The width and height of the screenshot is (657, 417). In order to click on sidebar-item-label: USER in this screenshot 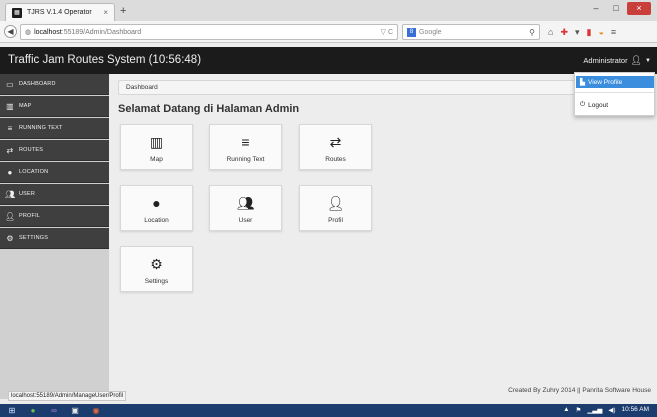, I will do `click(27, 194)`.